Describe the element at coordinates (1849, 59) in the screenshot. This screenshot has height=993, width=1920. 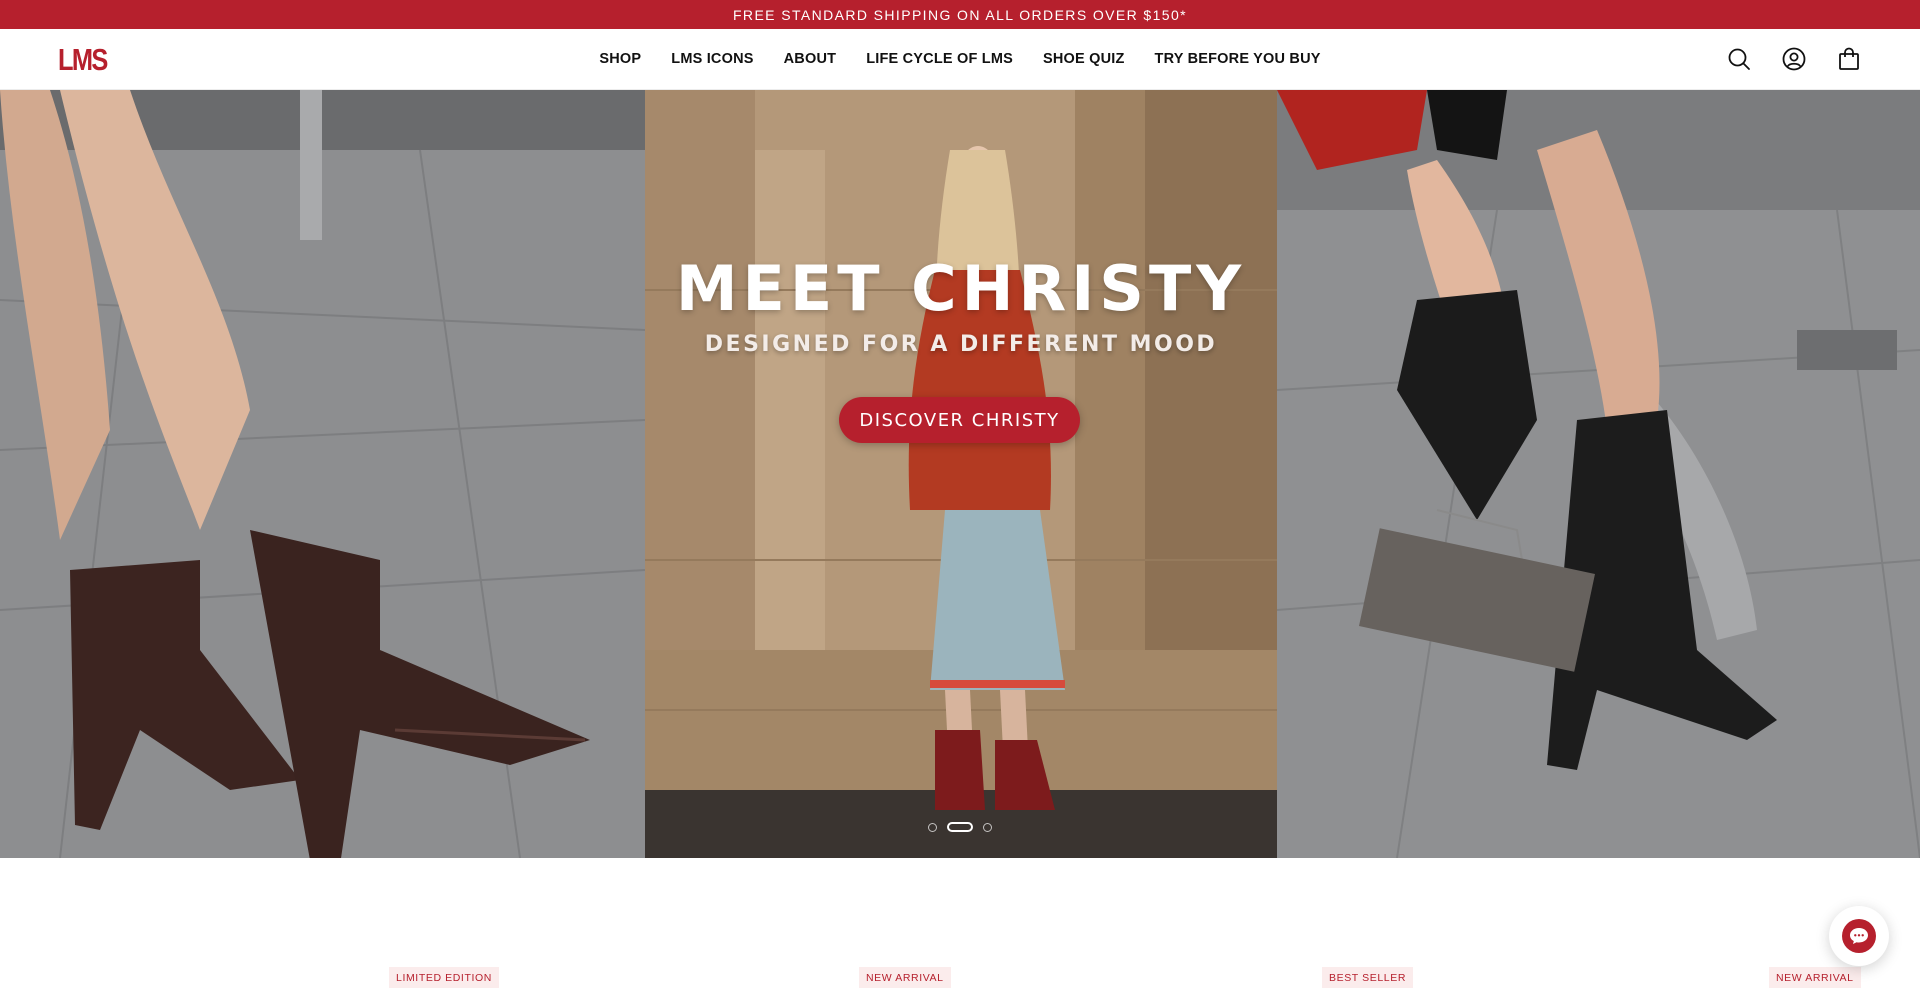
I see `cart-icon` at that location.